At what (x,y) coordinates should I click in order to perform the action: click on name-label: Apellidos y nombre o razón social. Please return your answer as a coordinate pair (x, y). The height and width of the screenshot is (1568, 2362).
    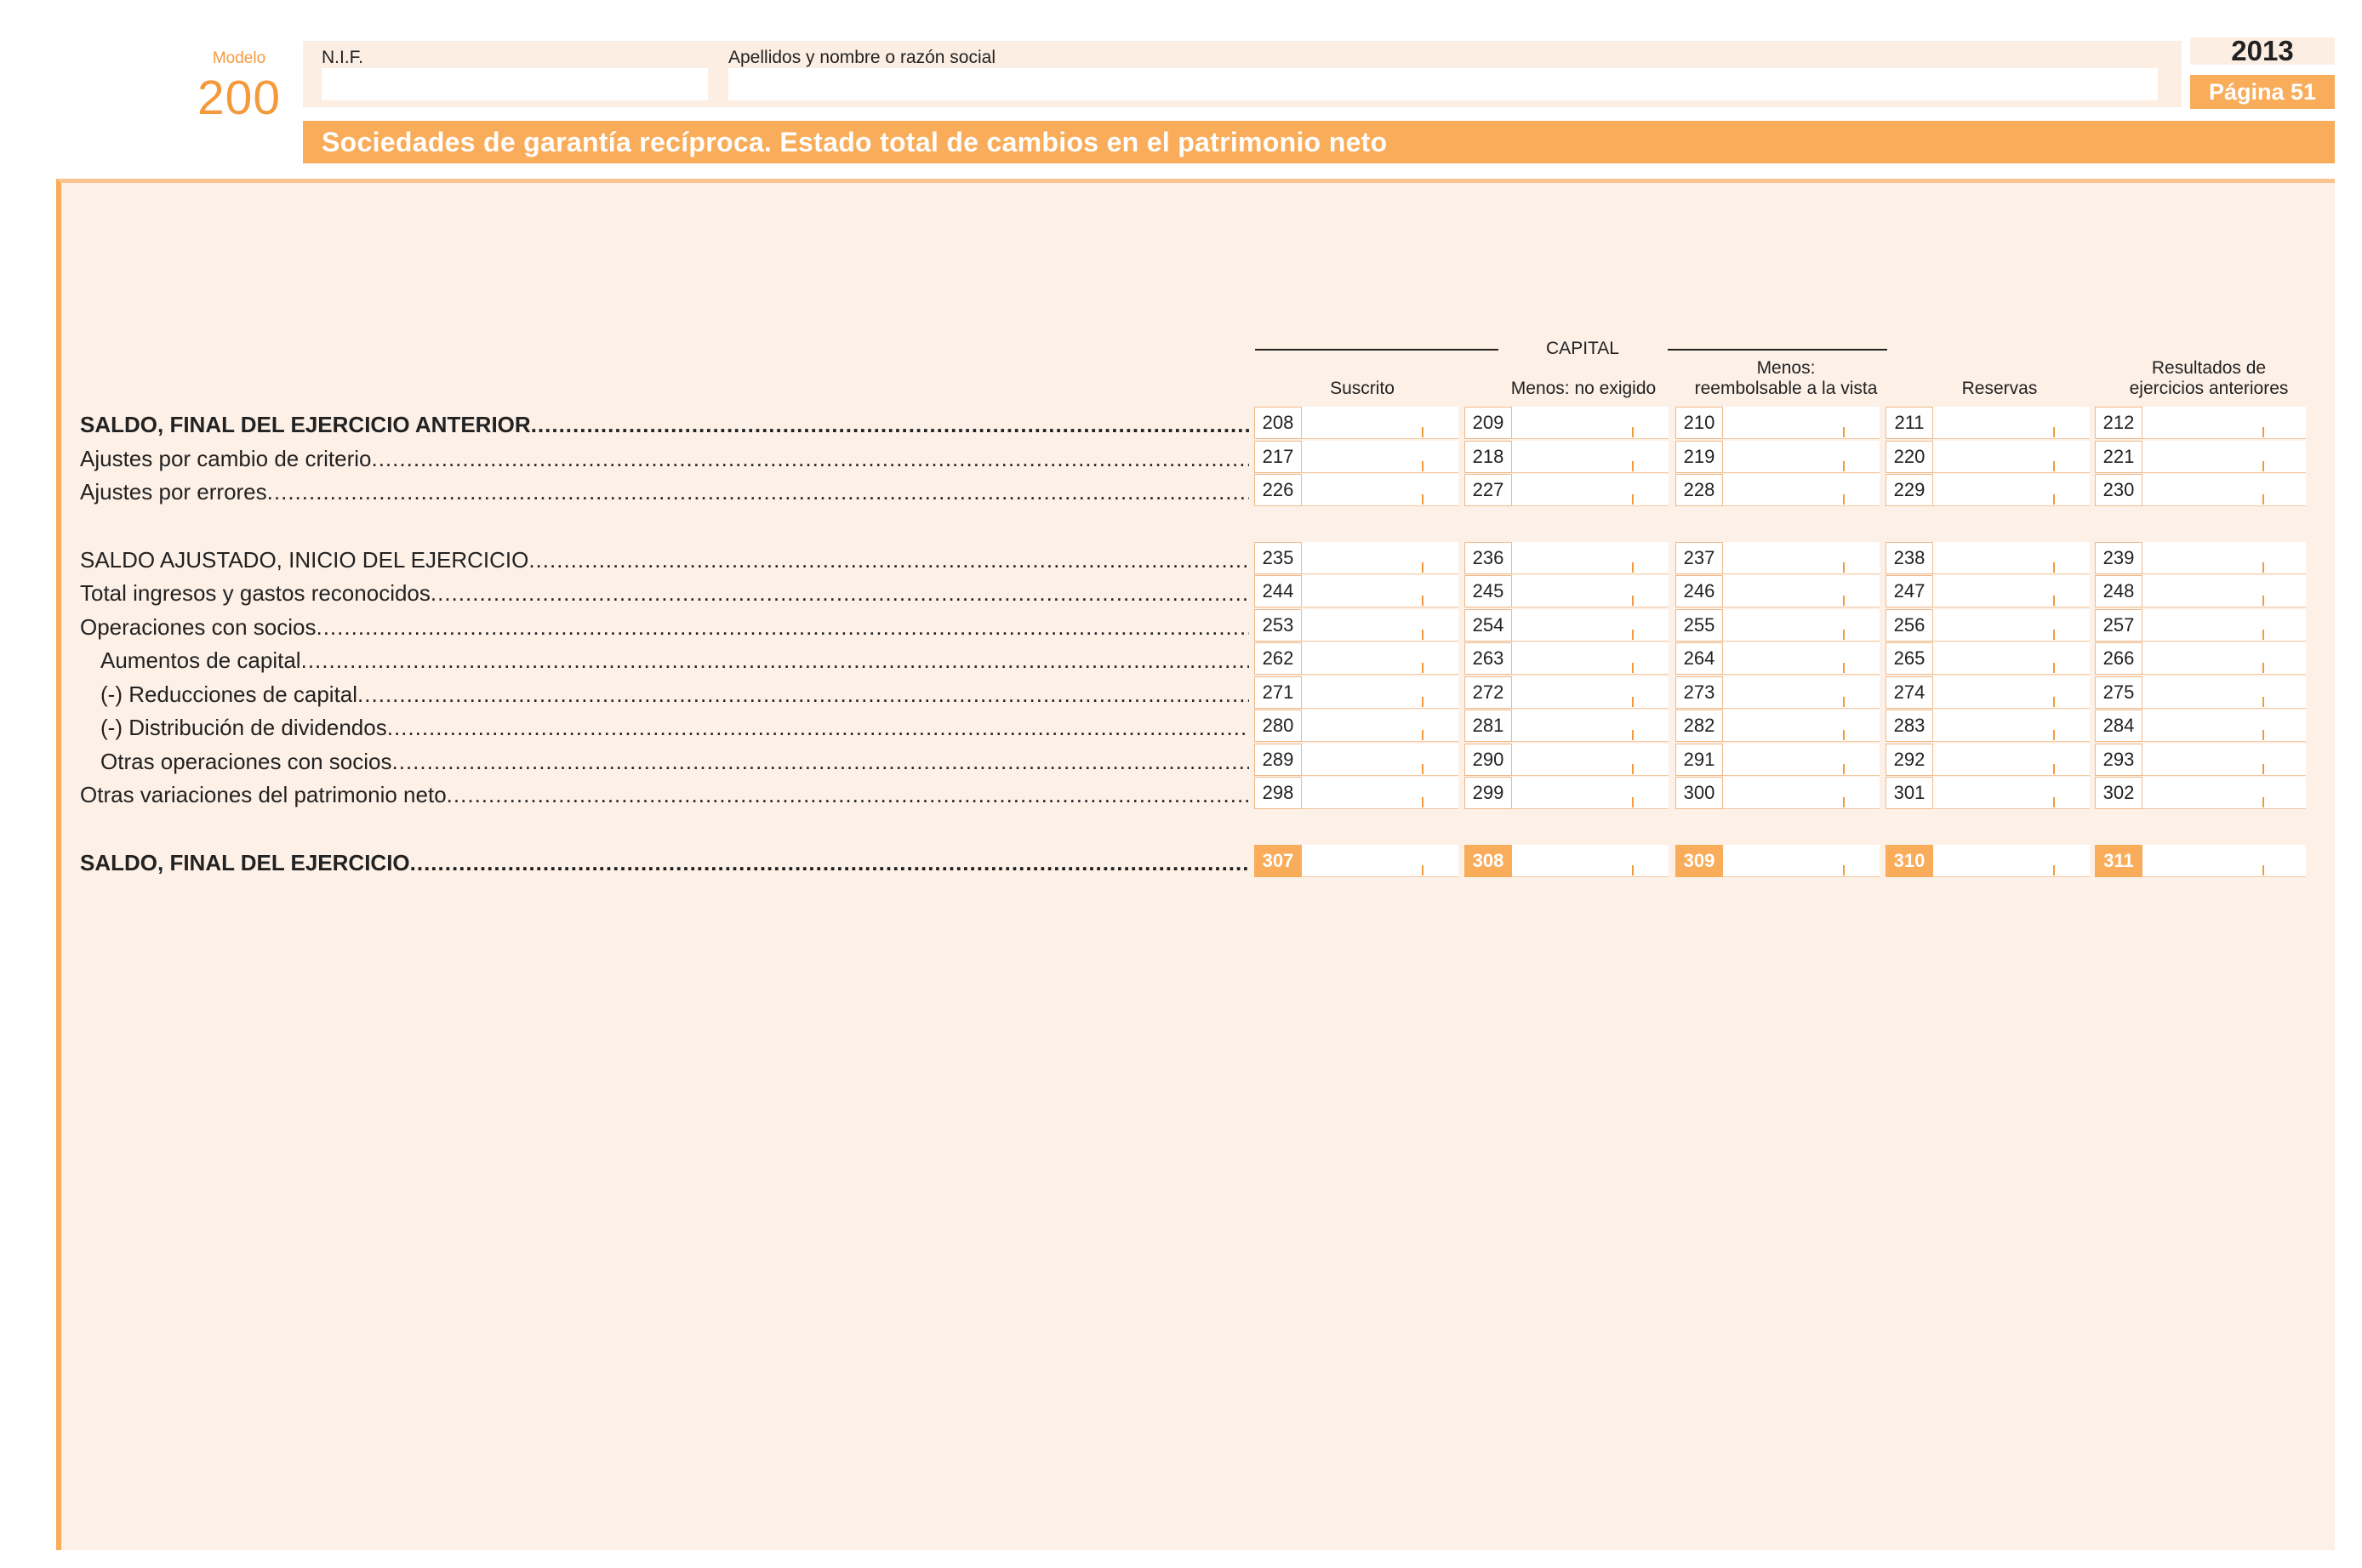
    Looking at the image, I should click on (862, 57).